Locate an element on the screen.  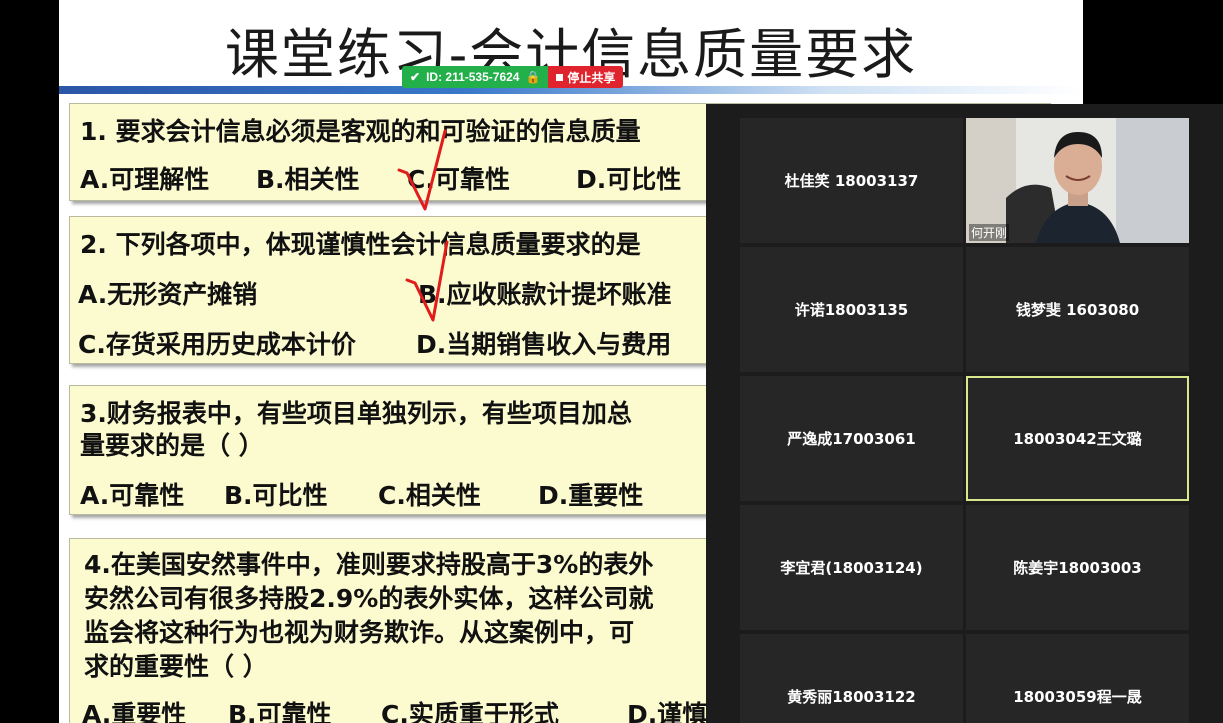
meeting-id: ID: 211-535-7624 is located at coordinates (473, 77).